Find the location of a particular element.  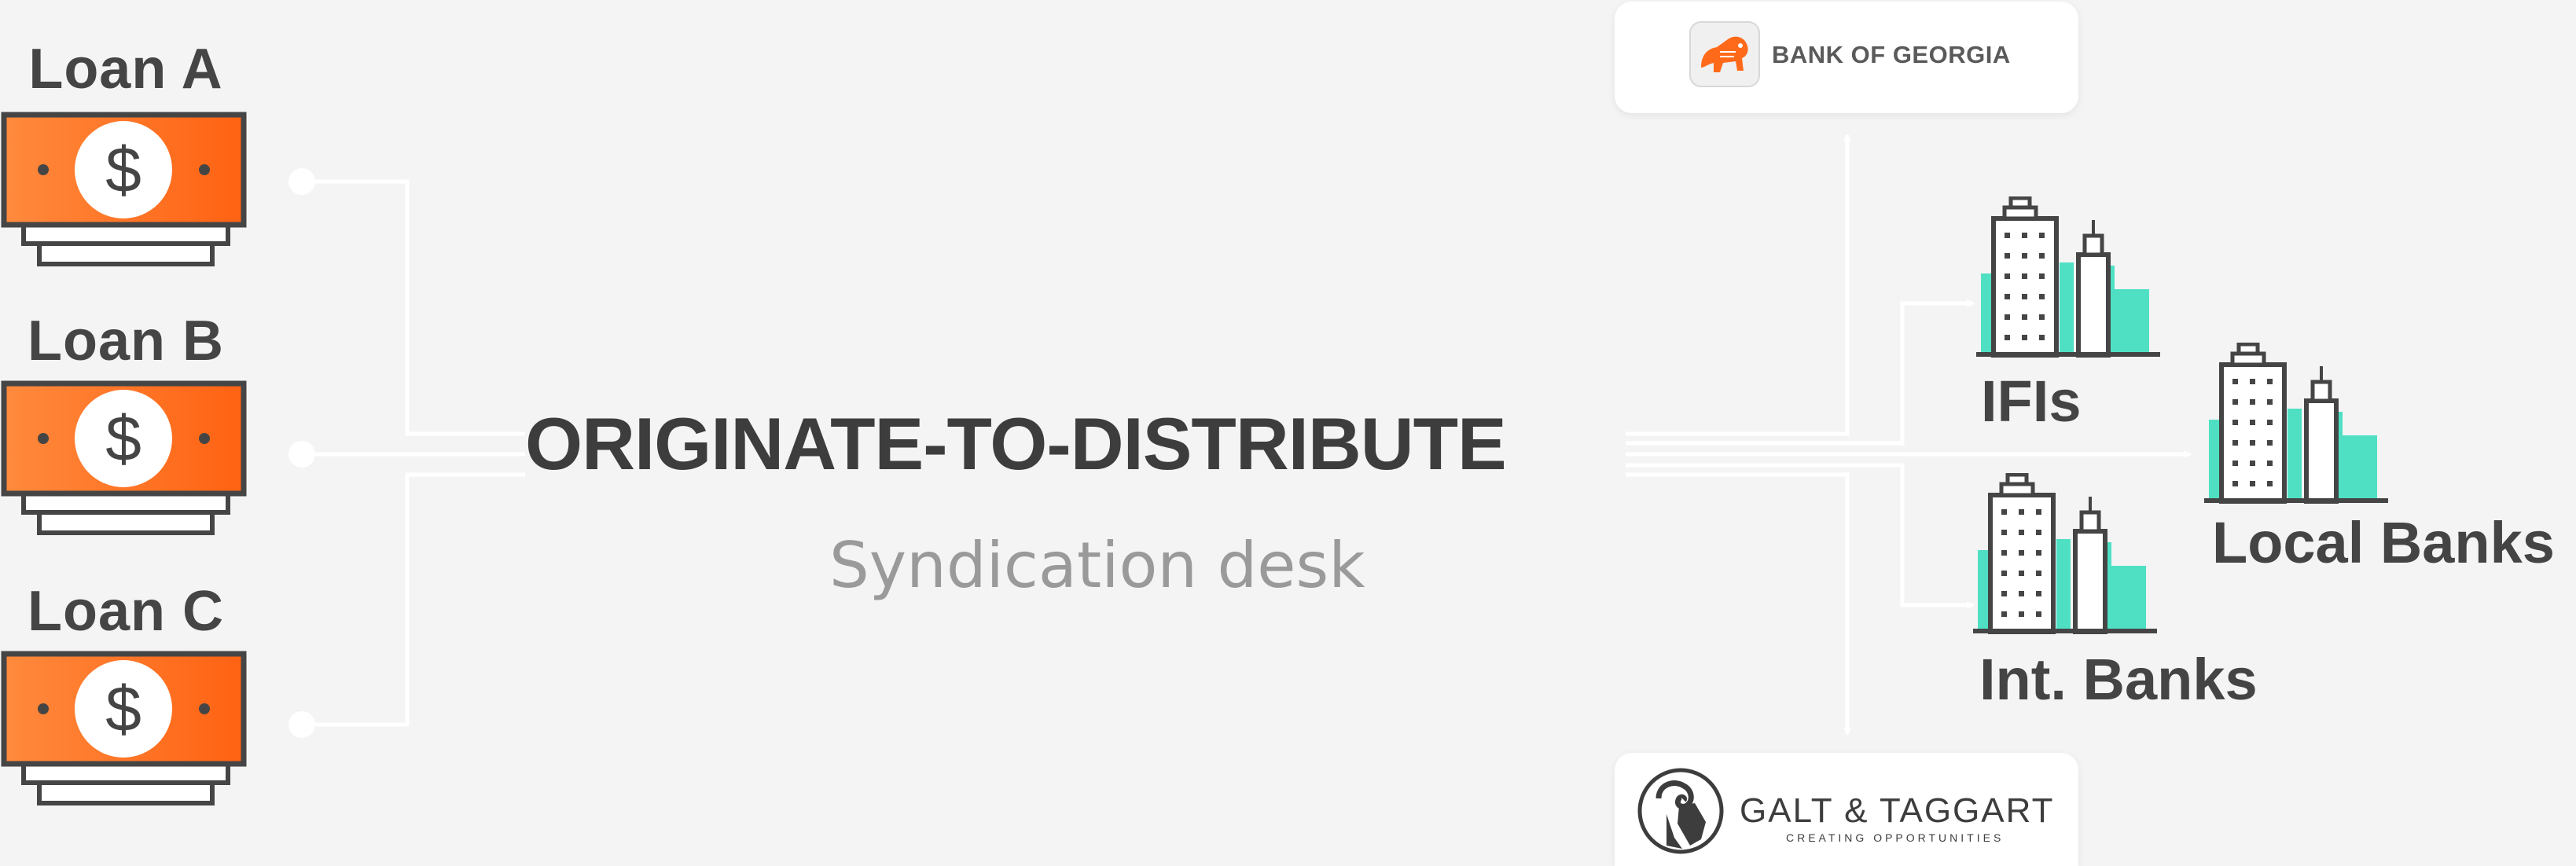

bank-of-georgia-name: BANK OF GEORGIA is located at coordinates (1891, 54).